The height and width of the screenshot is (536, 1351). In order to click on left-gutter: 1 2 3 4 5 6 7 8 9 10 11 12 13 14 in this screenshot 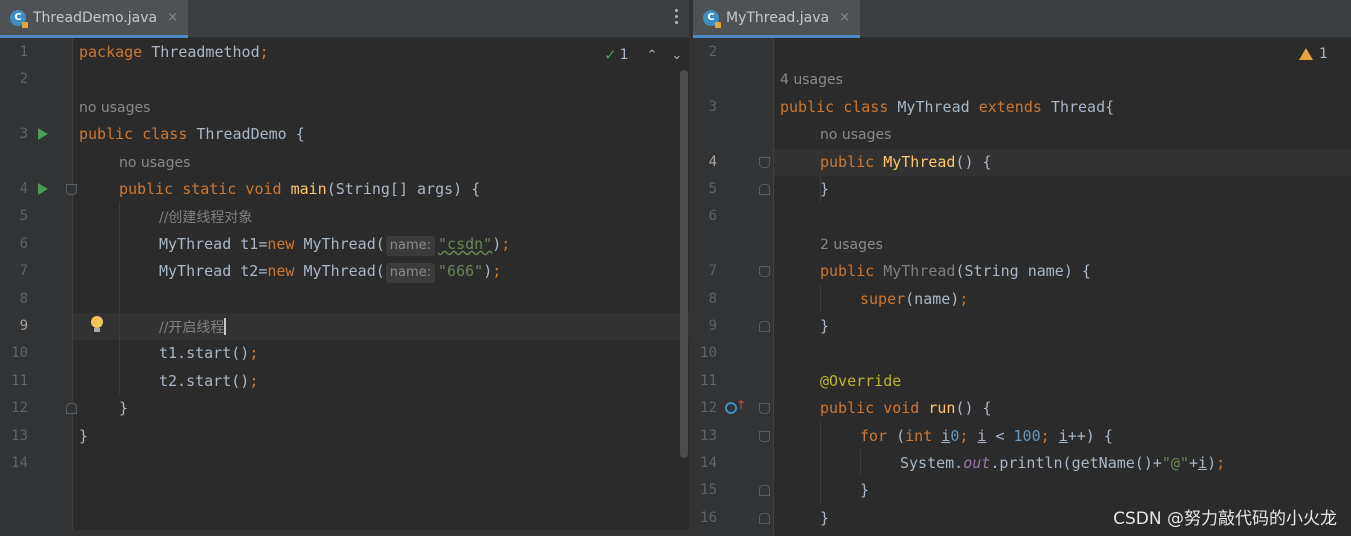, I will do `click(38, 287)`.